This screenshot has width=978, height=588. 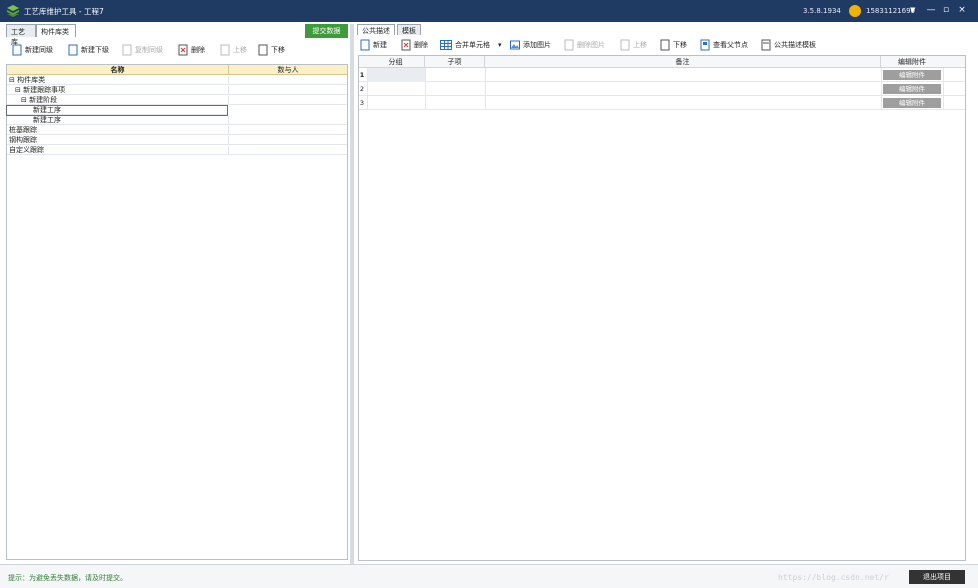 What do you see at coordinates (822, 11) in the screenshot?
I see `version-label: 3.5.8.1934` at bounding box center [822, 11].